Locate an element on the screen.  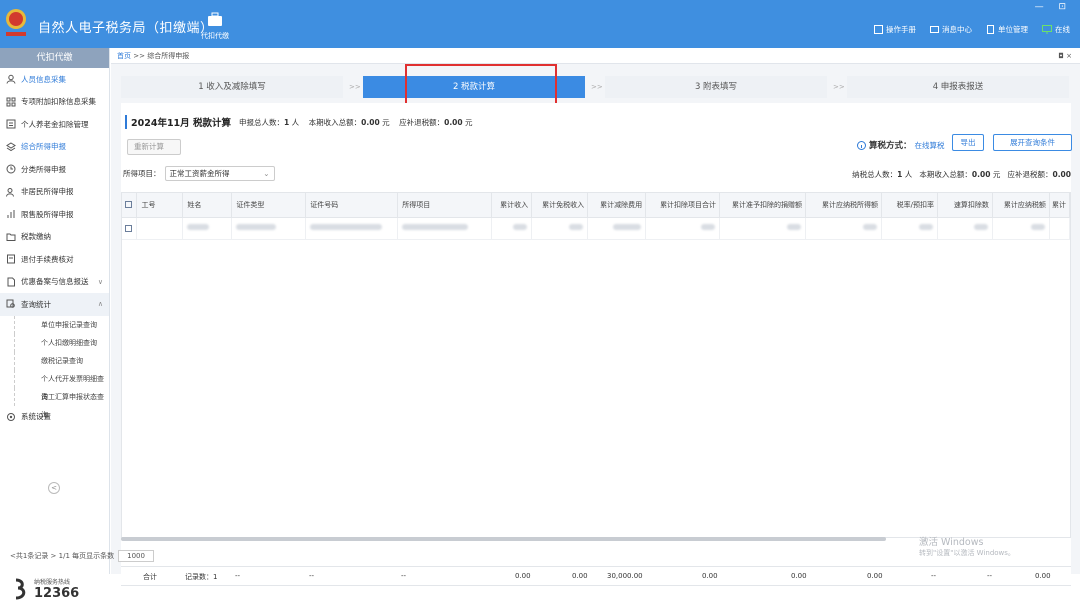
step-4: 4 申报表报送 is located at coordinates (958, 87).